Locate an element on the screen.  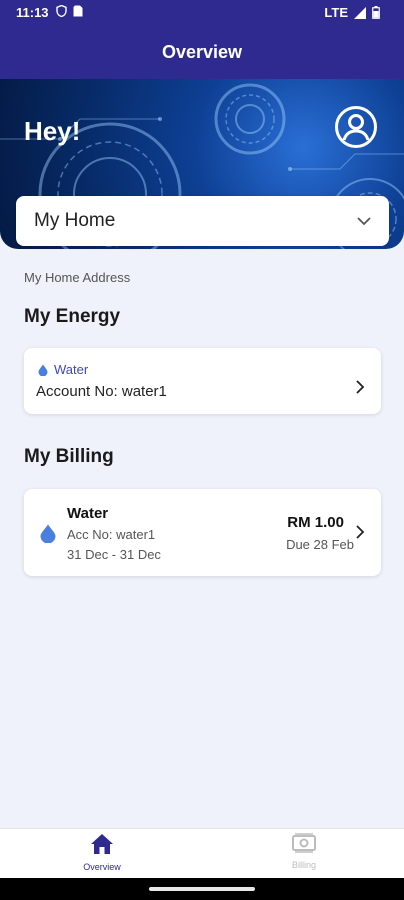
bottom-navigation: Overview Billing is located at coordinates (202, 853).